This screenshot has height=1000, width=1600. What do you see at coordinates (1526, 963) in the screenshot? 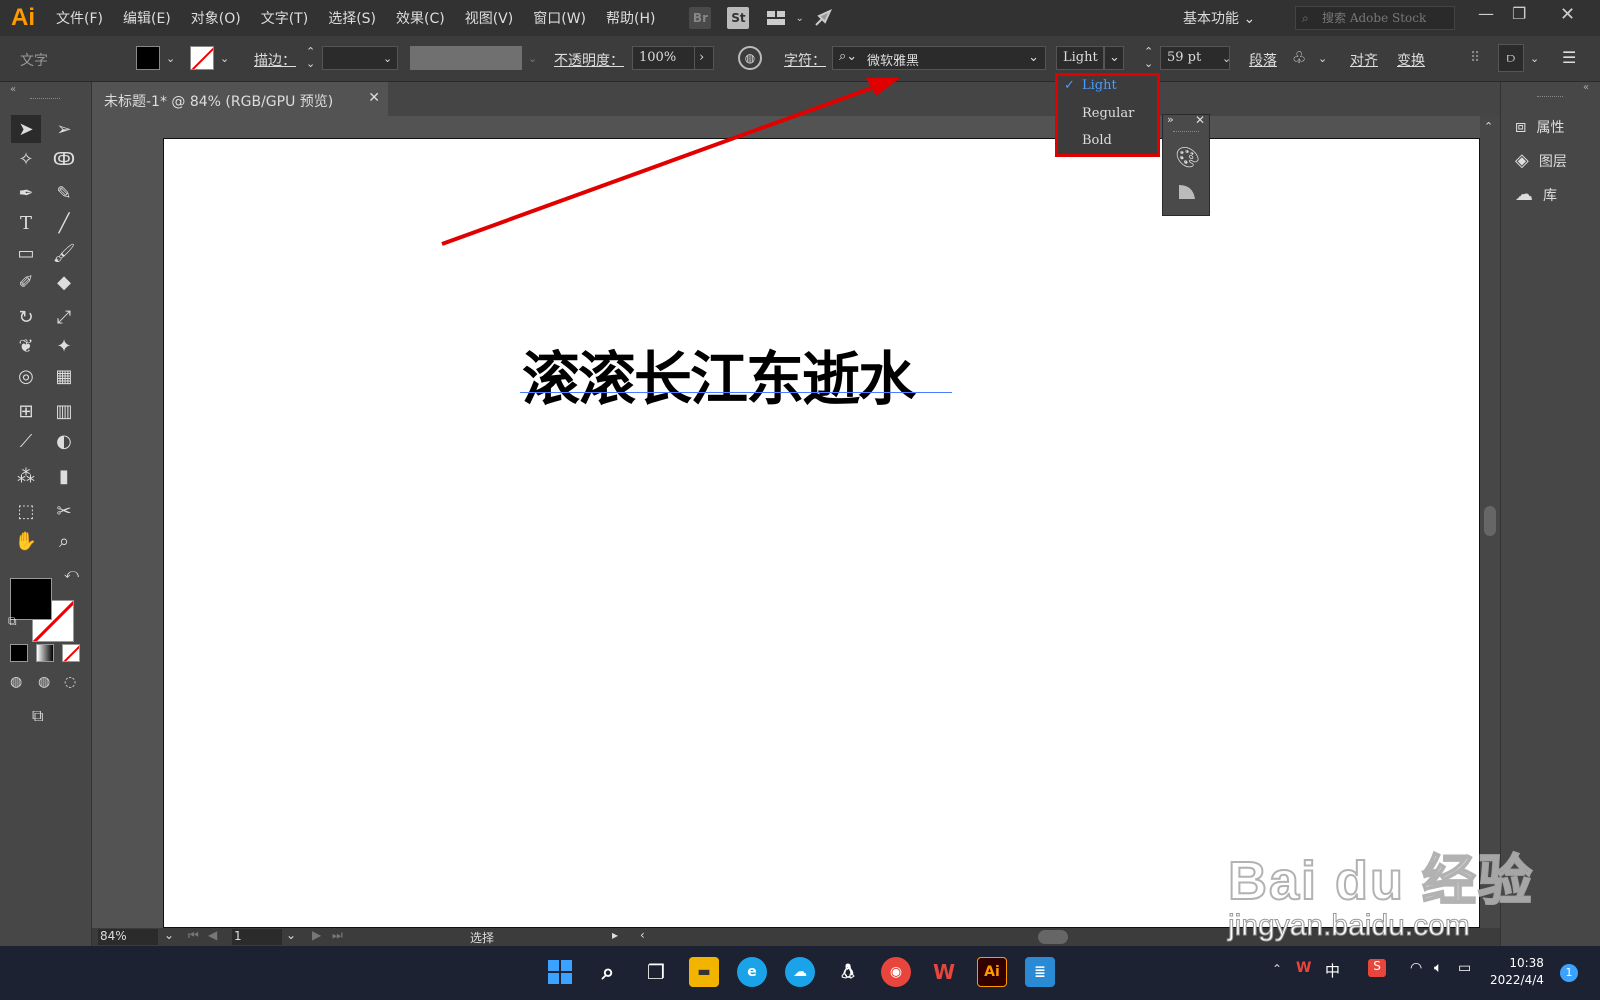
I see `clock-time: 10:38` at bounding box center [1526, 963].